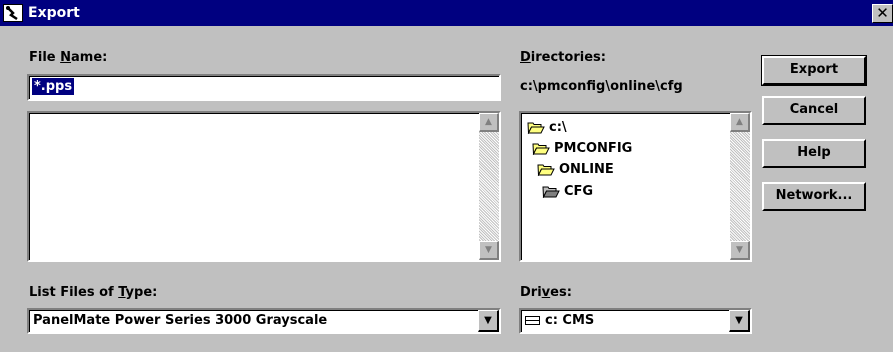 This screenshot has height=352, width=893. Describe the element at coordinates (814, 153) in the screenshot. I see `help-button: Help` at that location.